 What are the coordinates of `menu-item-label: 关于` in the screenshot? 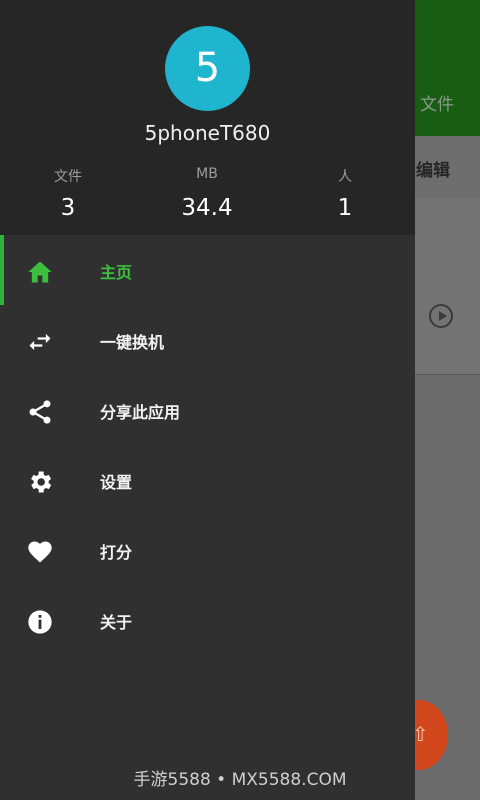 It's located at (116, 622).